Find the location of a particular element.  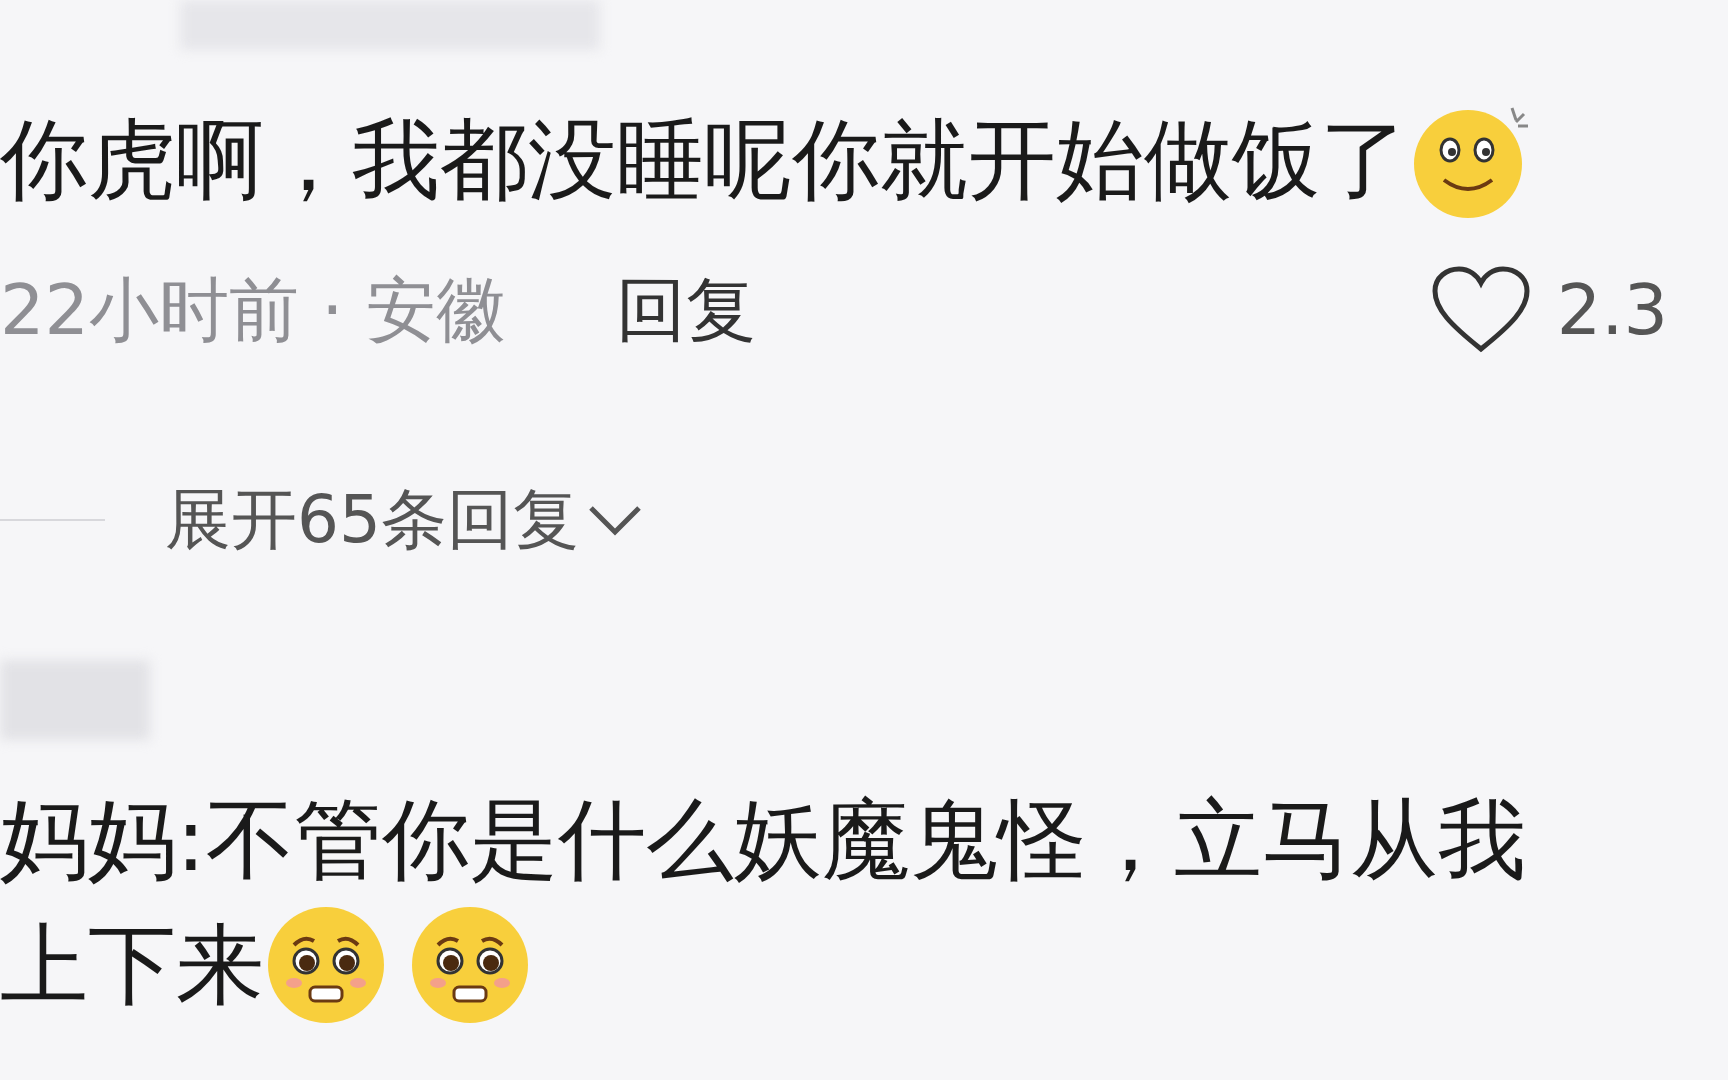

comment-text: 妈妈:不管你是什么妖魔鬼怪，立马从我 is located at coordinates (763, 840).